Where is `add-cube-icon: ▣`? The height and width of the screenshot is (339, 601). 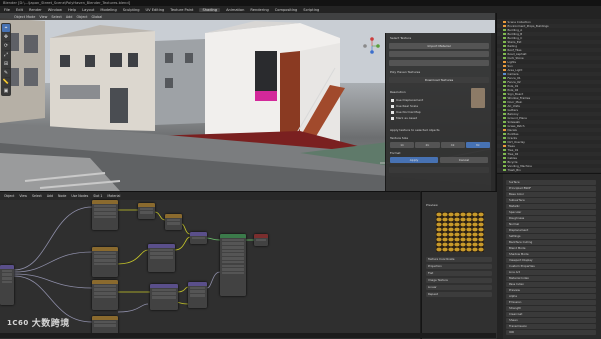 add-cube-icon: ▣ is located at coordinates (6, 91).